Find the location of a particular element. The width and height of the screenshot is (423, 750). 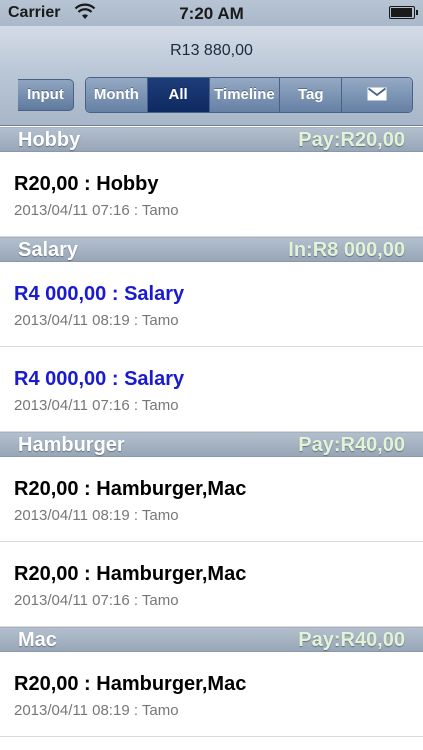

clock: 7:20 AM is located at coordinates (211, 13).